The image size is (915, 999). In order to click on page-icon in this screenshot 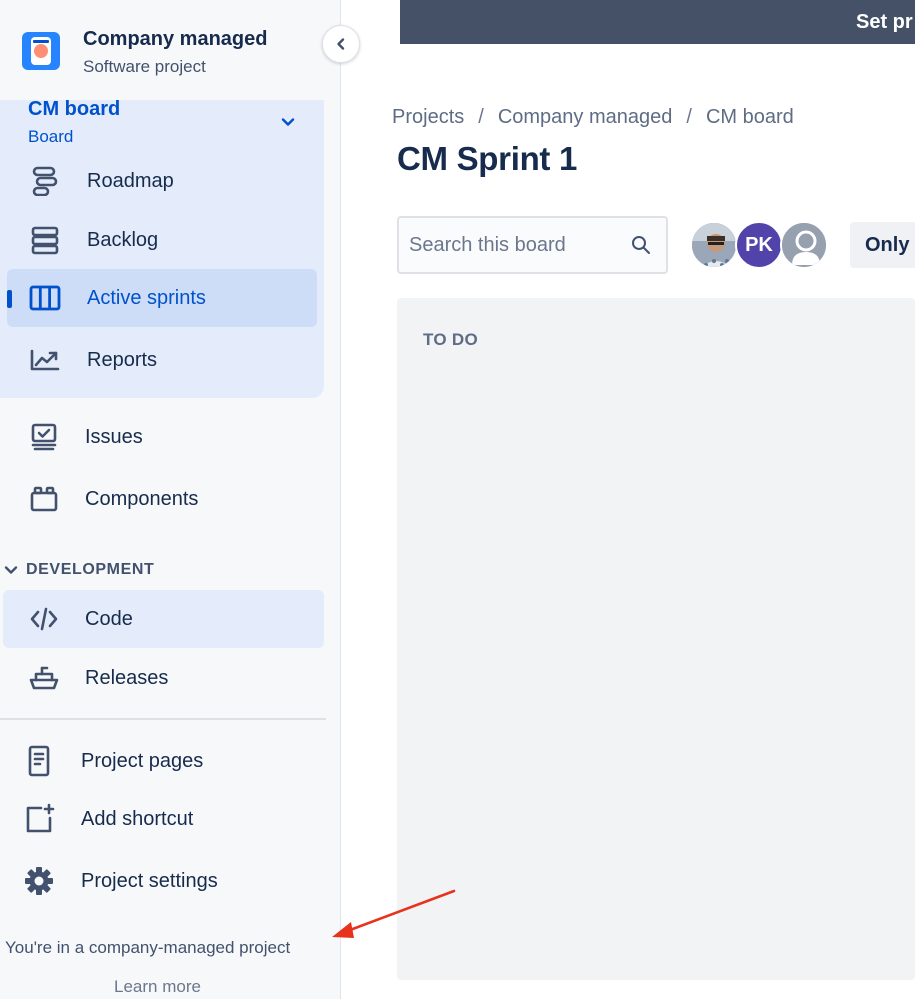, I will do `click(39, 761)`.